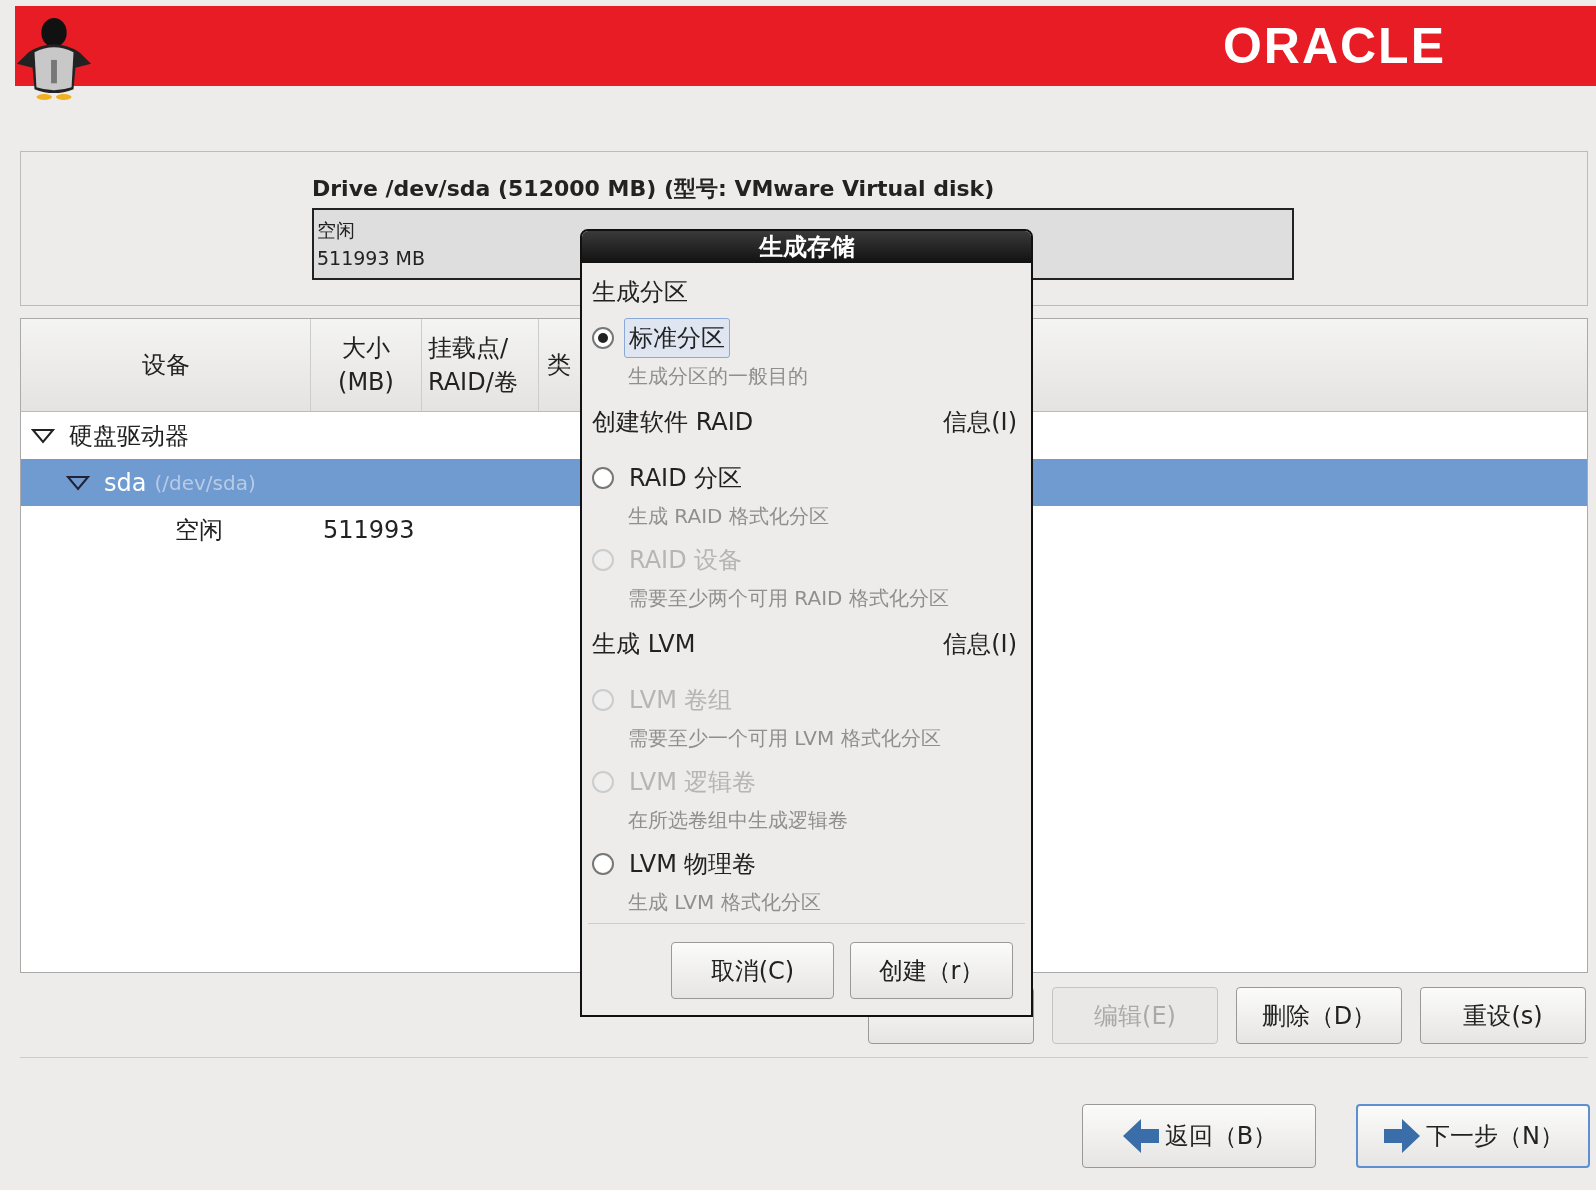 This screenshot has width=1596, height=1190. What do you see at coordinates (644, 644) in the screenshot?
I see `section-heading: 生成 LVM` at bounding box center [644, 644].